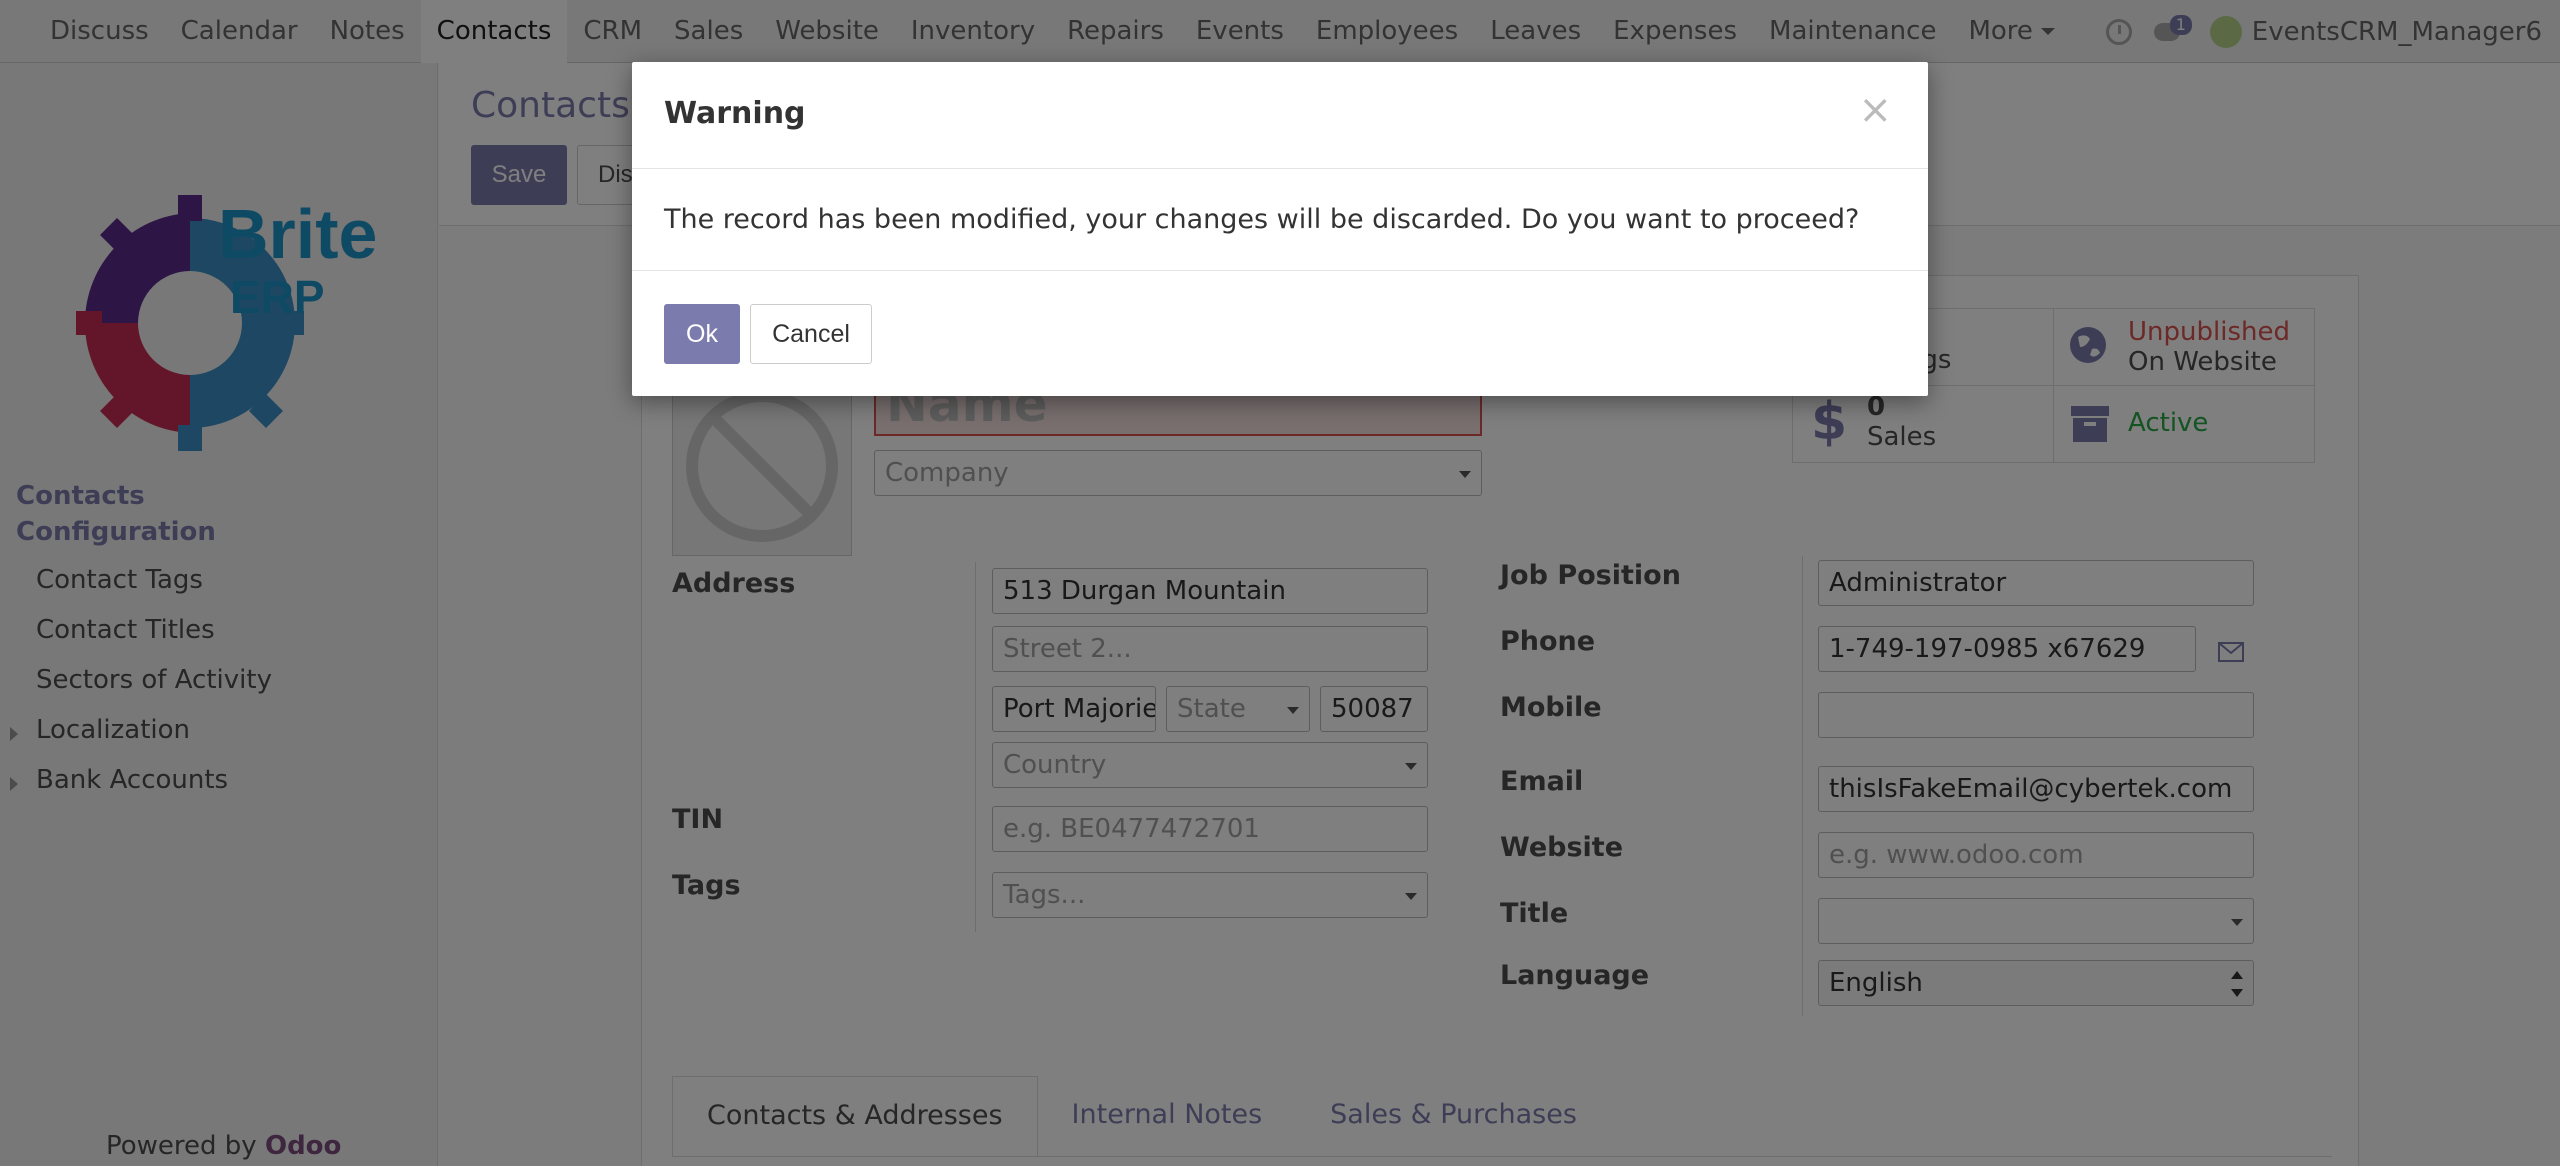 The image size is (2560, 1166). I want to click on ok-button: Ok, so click(702, 334).